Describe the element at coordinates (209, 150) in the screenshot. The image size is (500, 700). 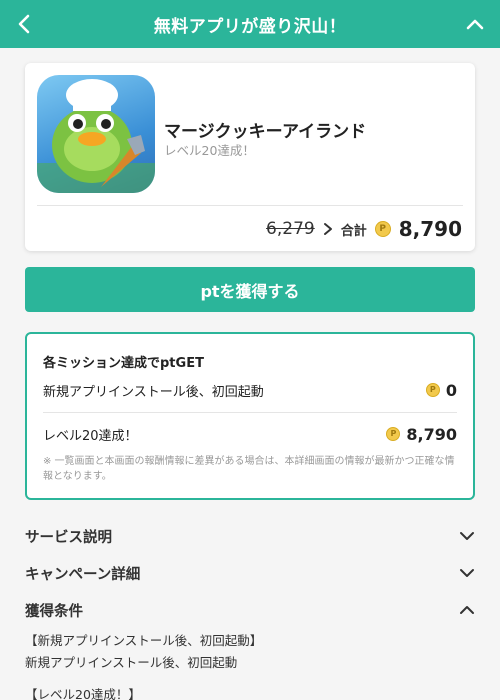
I see `app-subtitle: レベル20達成！` at that location.